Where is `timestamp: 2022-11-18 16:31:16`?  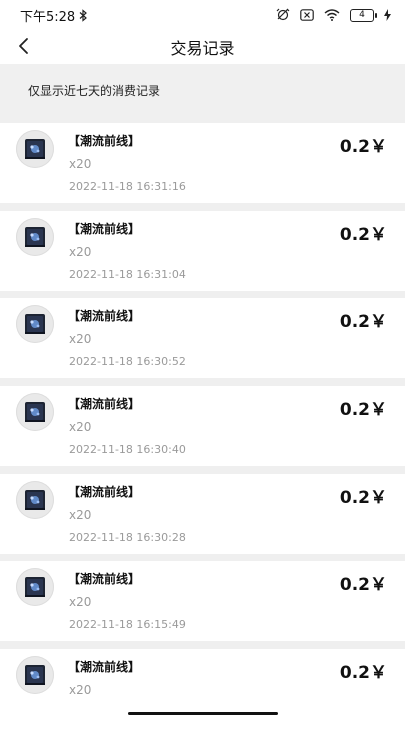
timestamp: 2022-11-18 16:31:16 is located at coordinates (127, 186).